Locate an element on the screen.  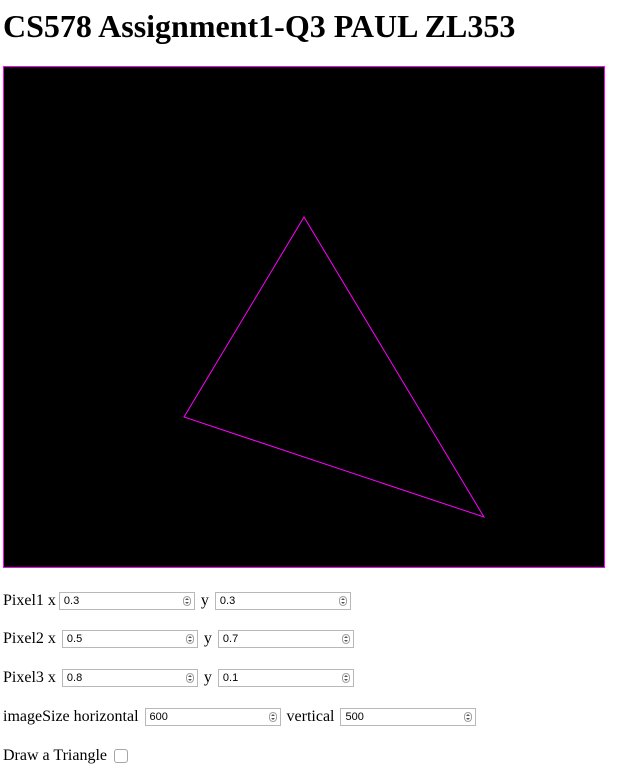
pixel1-x-input: 0.3 is located at coordinates (126, 601).